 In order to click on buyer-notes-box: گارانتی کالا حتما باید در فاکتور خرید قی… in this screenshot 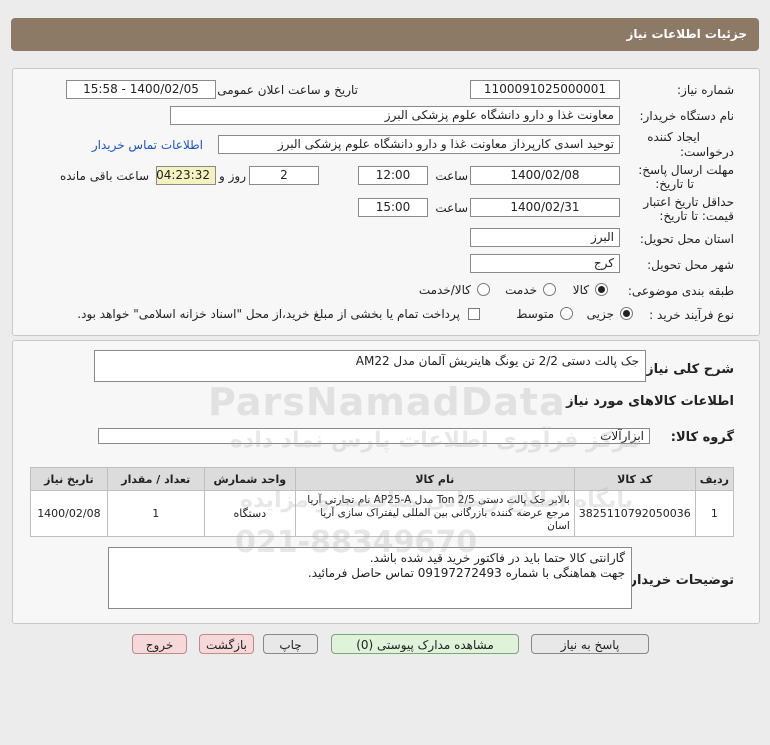, I will do `click(370, 578)`.